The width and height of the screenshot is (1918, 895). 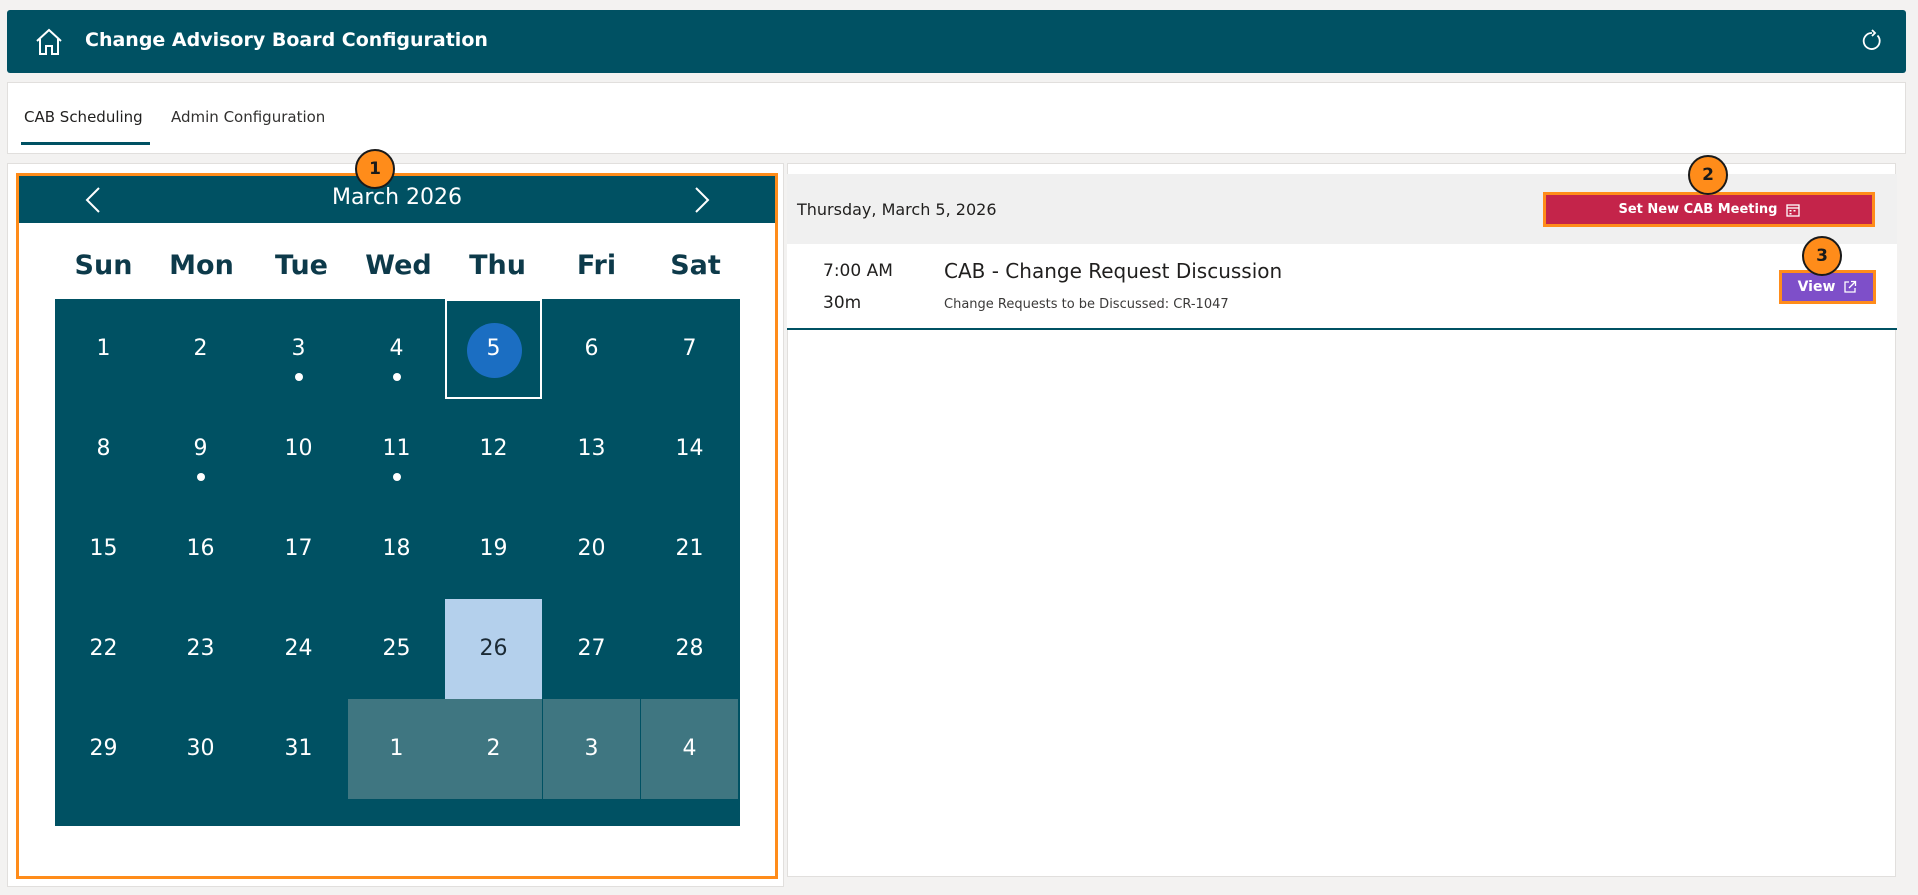 I want to click on calendar-day: 23, so click(x=200, y=649).